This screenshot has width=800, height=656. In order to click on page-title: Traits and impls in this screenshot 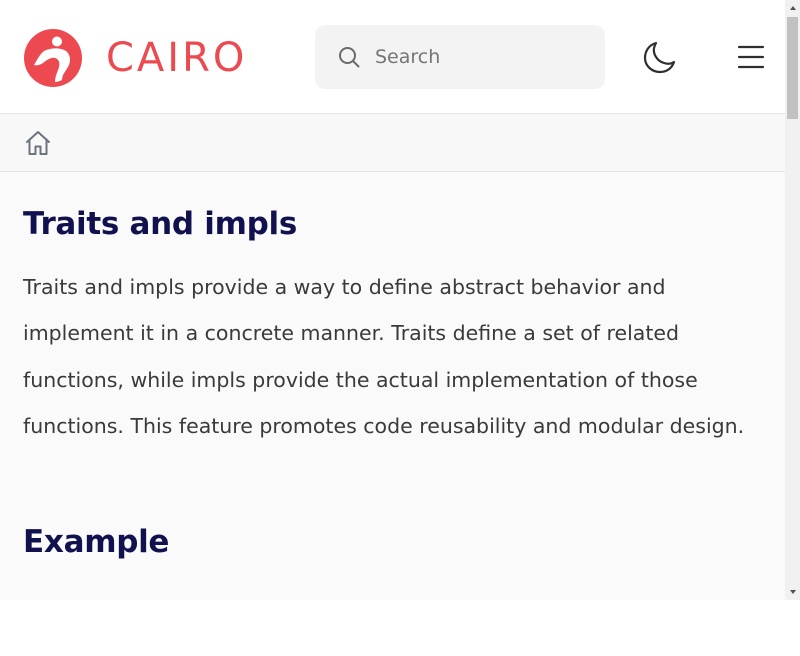, I will do `click(160, 224)`.